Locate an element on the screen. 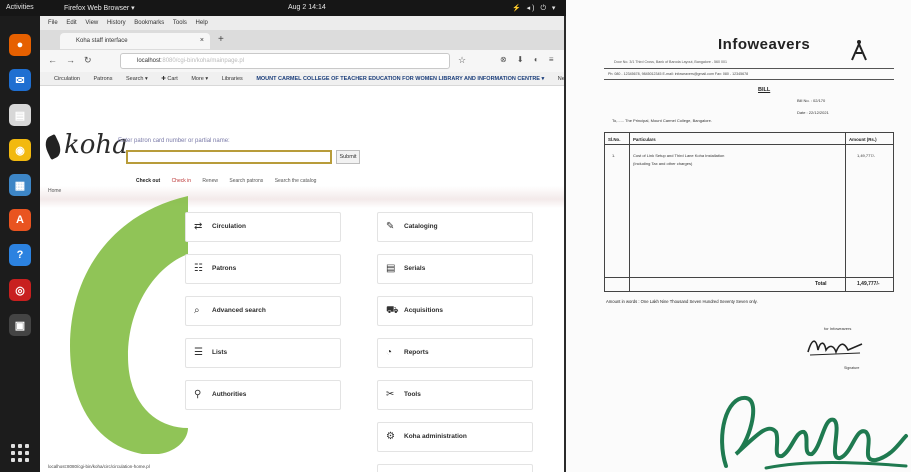  tab-search-catalog: Search the catalog is located at coordinates (296, 181).